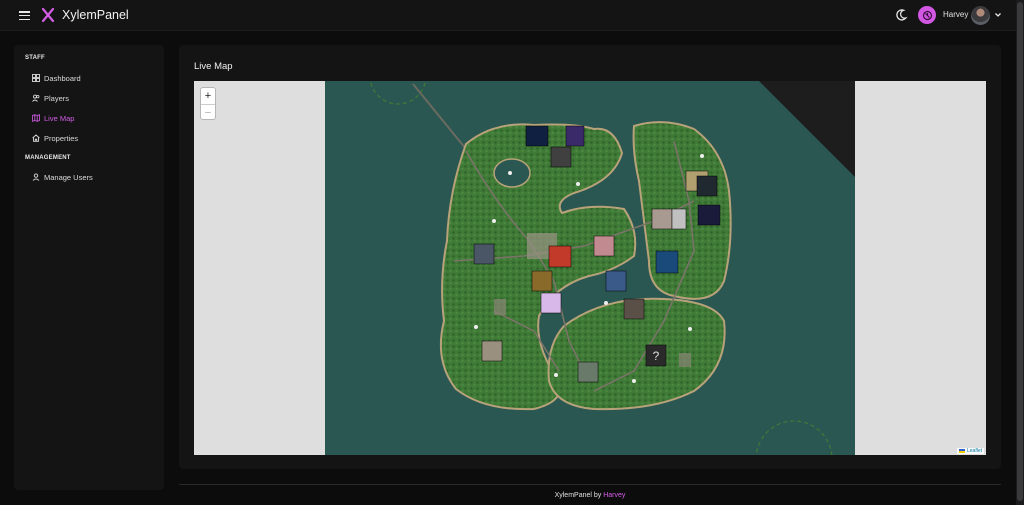 The height and width of the screenshot is (505, 1024). What do you see at coordinates (24, 16) in the screenshot?
I see `menu-icon` at bounding box center [24, 16].